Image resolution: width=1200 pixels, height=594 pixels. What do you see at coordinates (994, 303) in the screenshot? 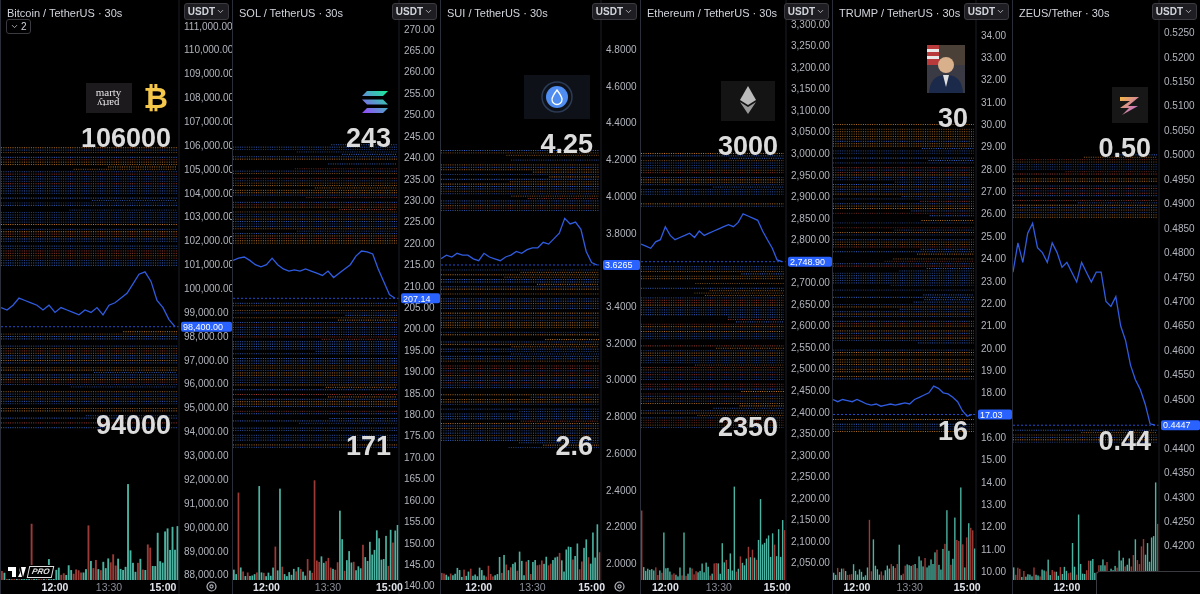
I see `axis-label: 22.00` at bounding box center [994, 303].